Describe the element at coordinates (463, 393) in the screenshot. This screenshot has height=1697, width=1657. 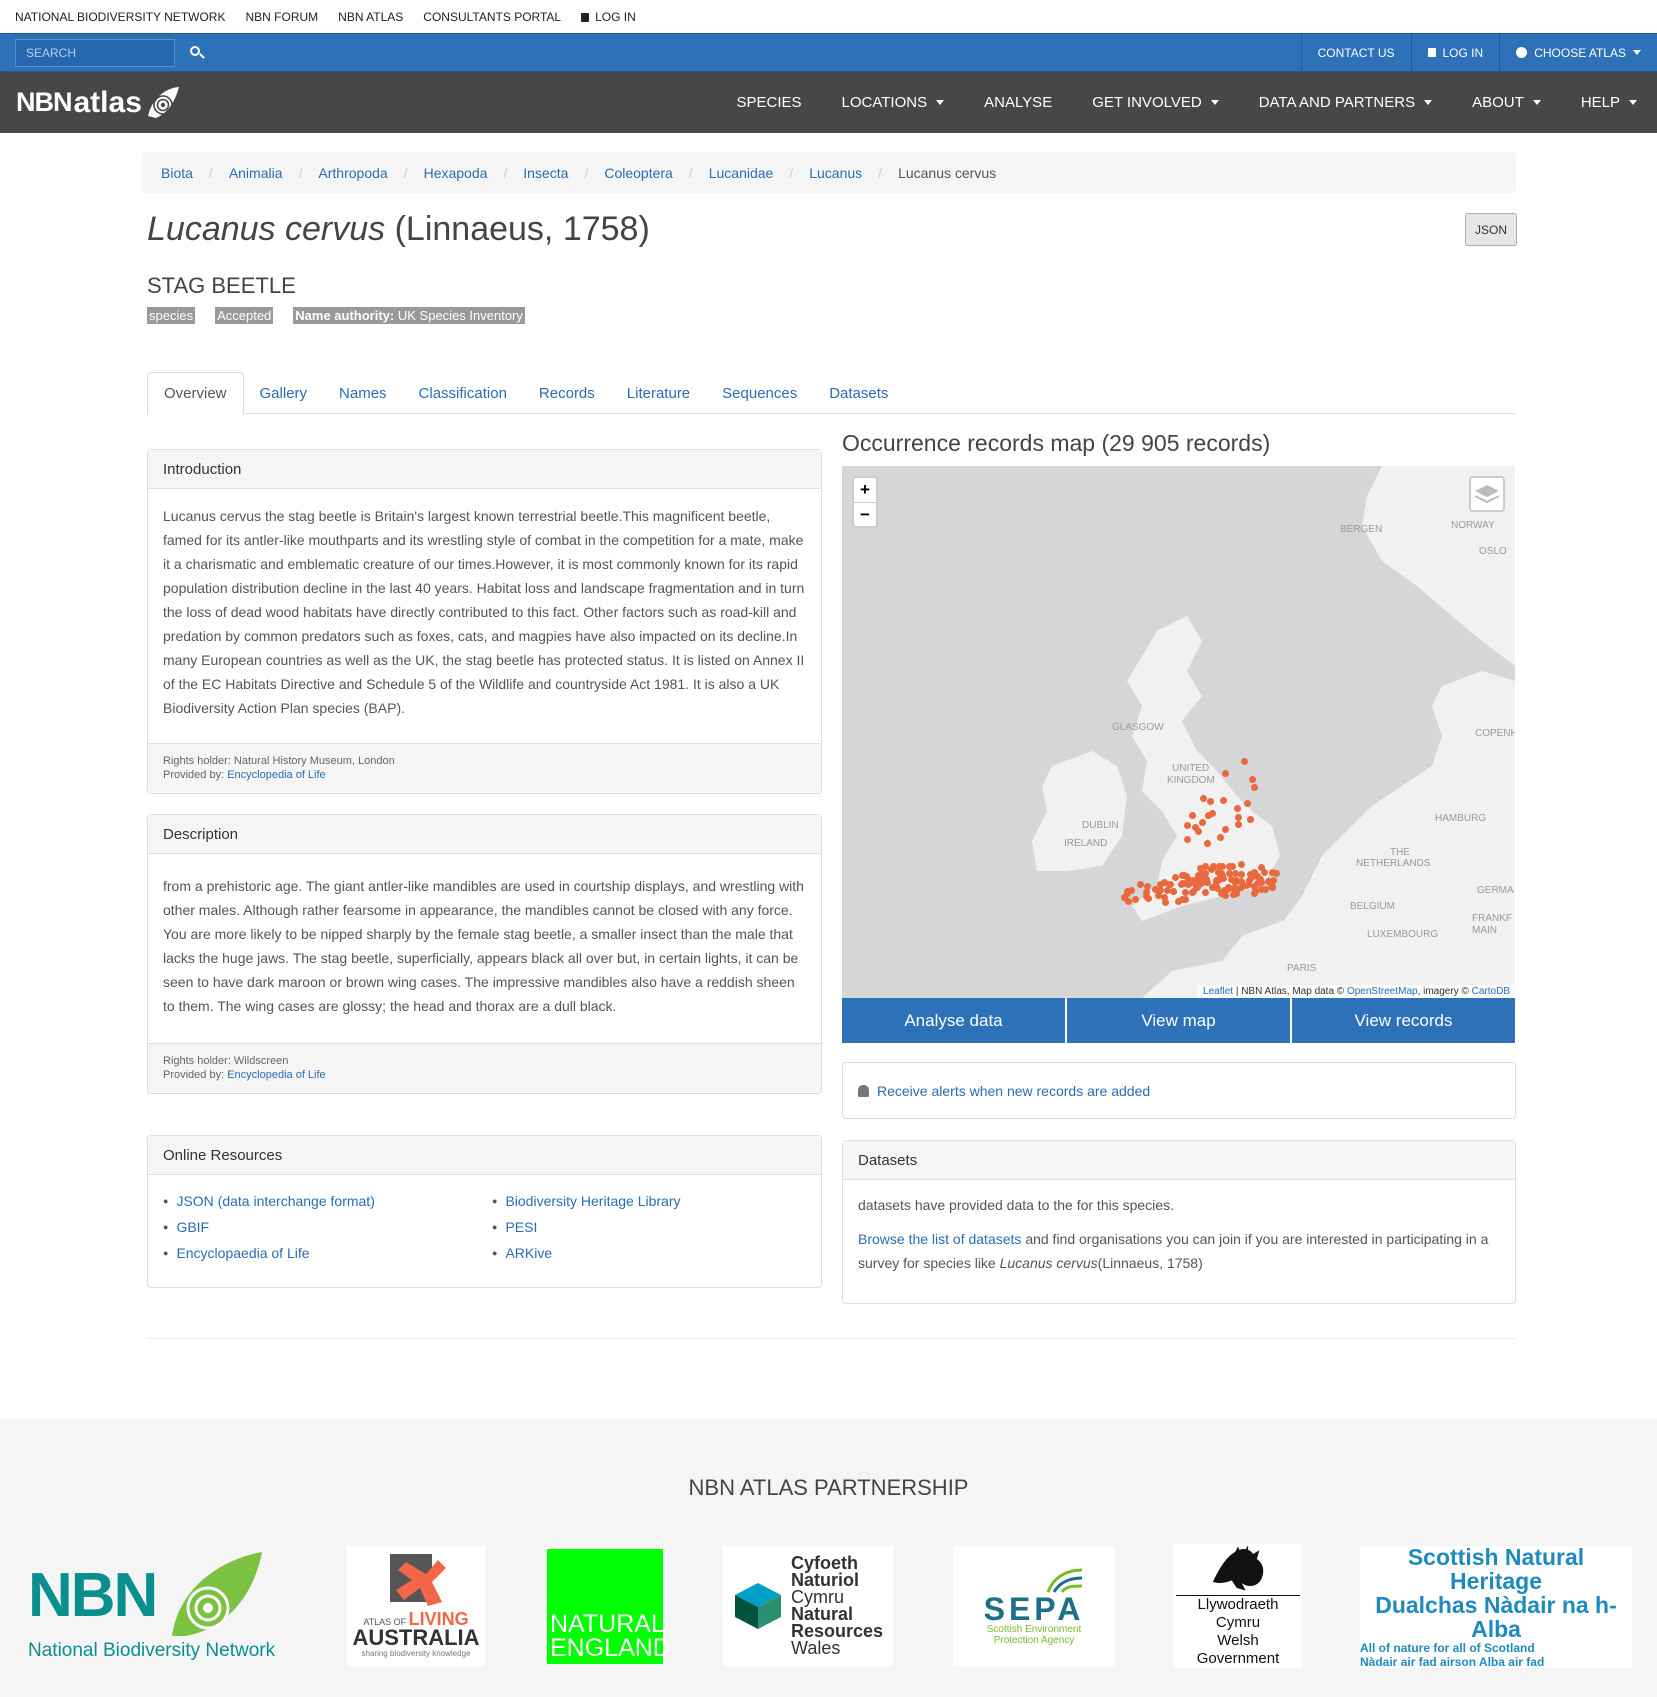
I see `tab-classification: Classification` at that location.